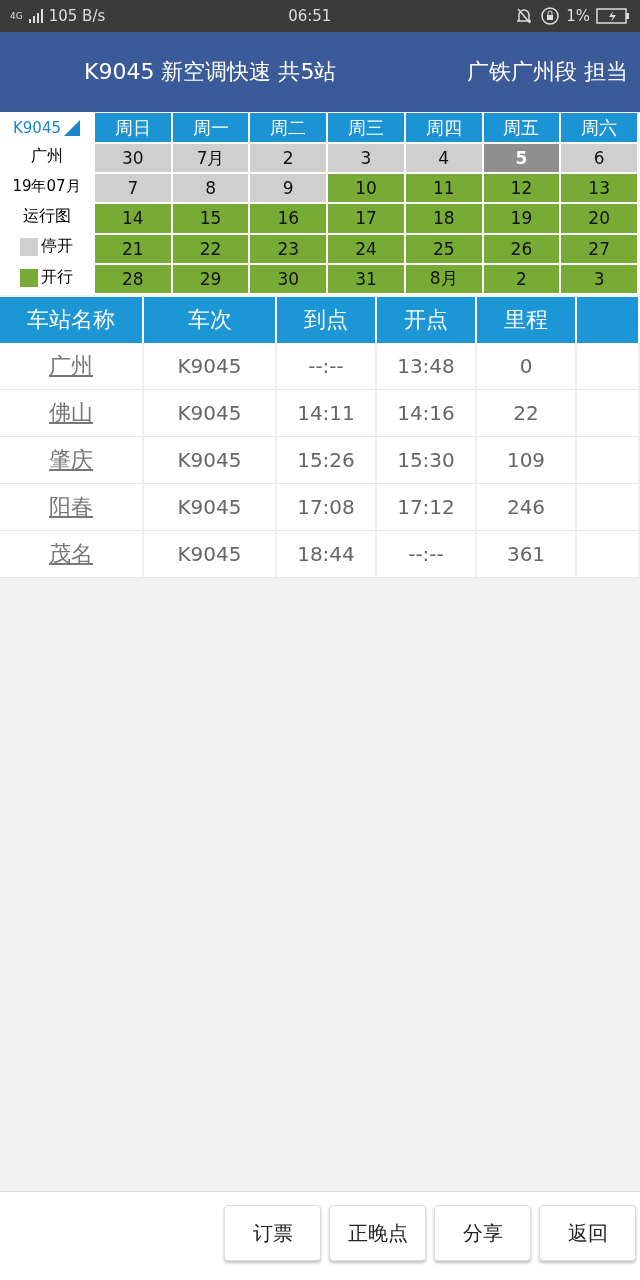 This screenshot has height=1280, width=640. What do you see at coordinates (366, 278) in the screenshot?
I see `calendar-day: 31` at bounding box center [366, 278].